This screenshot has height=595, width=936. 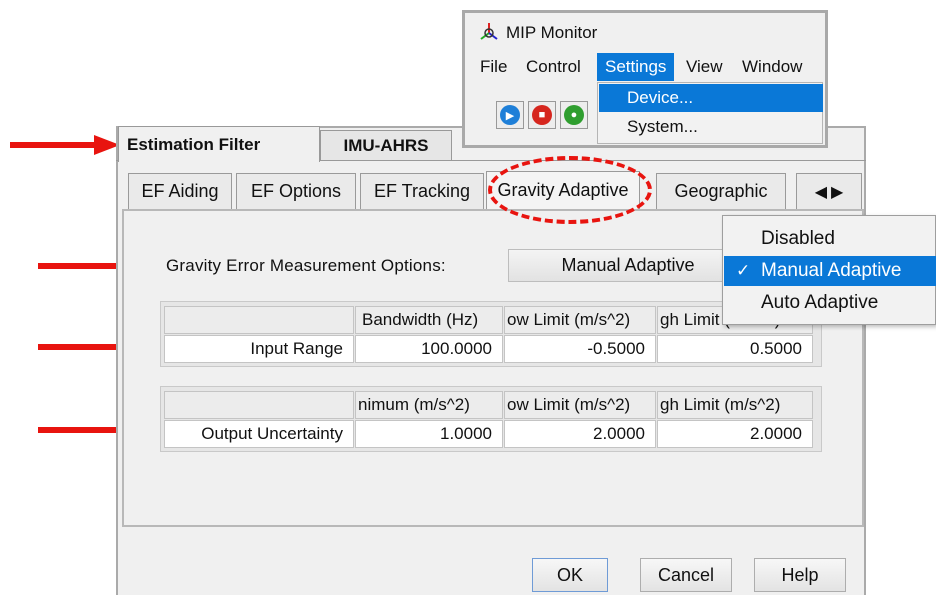 What do you see at coordinates (821, 192) in the screenshot?
I see `chevron-left-icon: ◀` at bounding box center [821, 192].